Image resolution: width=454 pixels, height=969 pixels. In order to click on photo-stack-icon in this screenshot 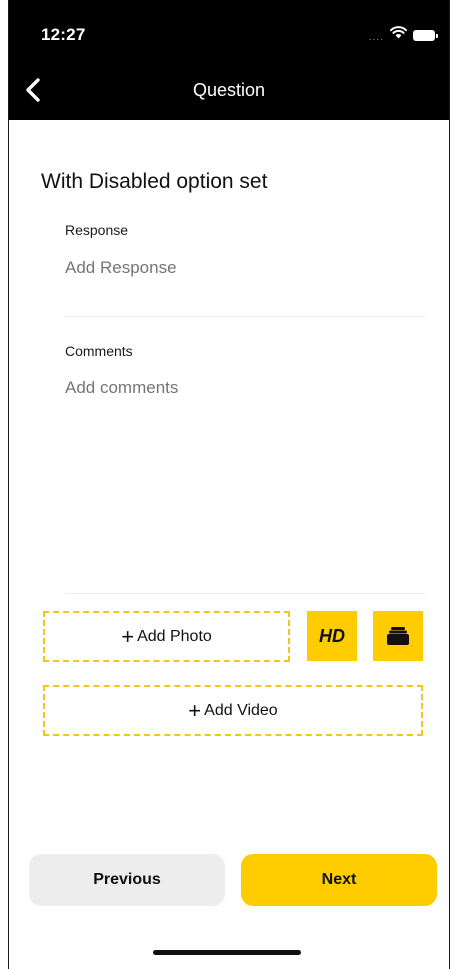, I will do `click(398, 636)`.